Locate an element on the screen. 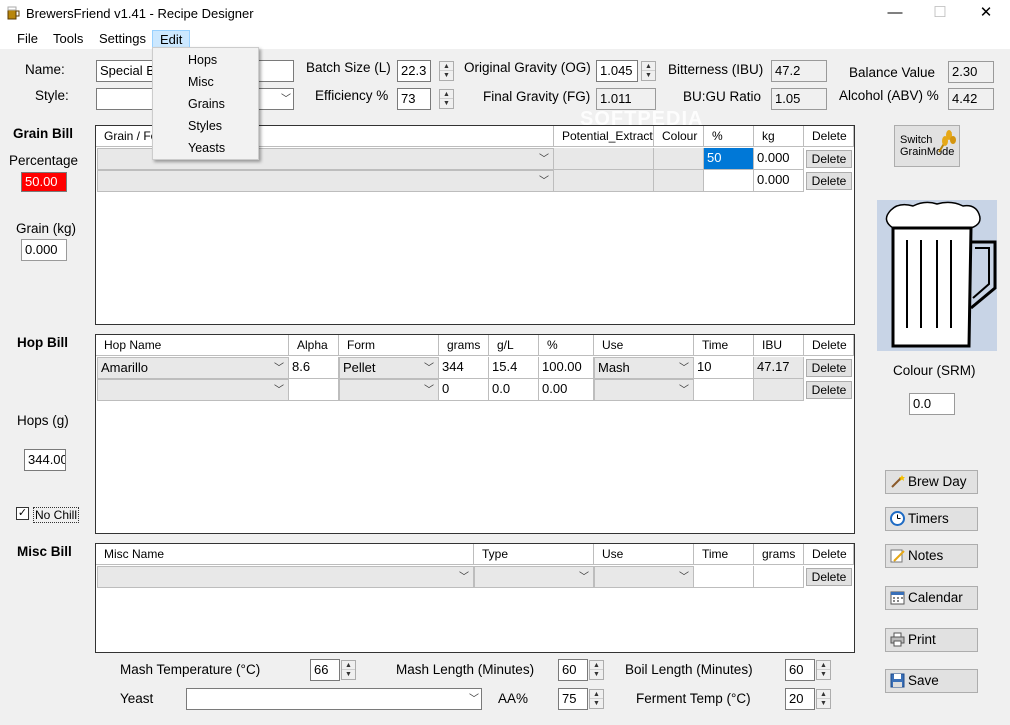 Image resolution: width=1010 pixels, height=725 pixels. hop-row-1-percent: 100.00 is located at coordinates (566, 368).